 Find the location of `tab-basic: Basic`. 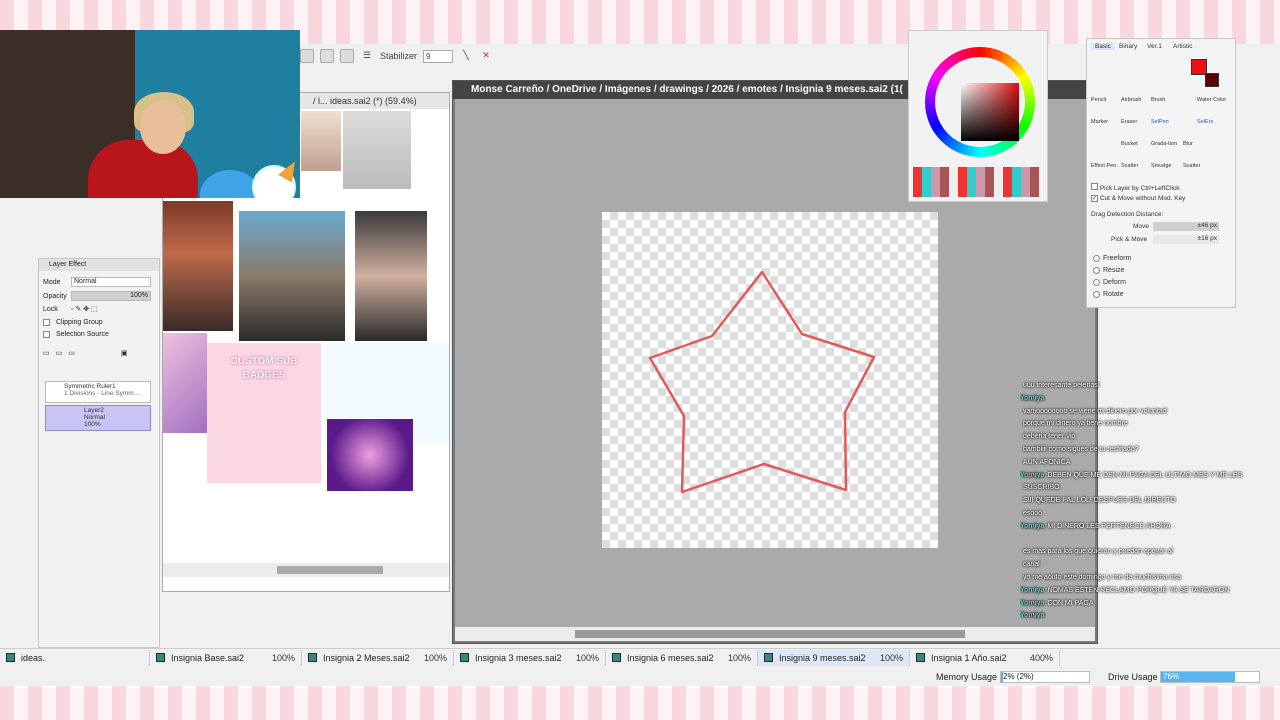

tab-basic: Basic is located at coordinates (1103, 46).